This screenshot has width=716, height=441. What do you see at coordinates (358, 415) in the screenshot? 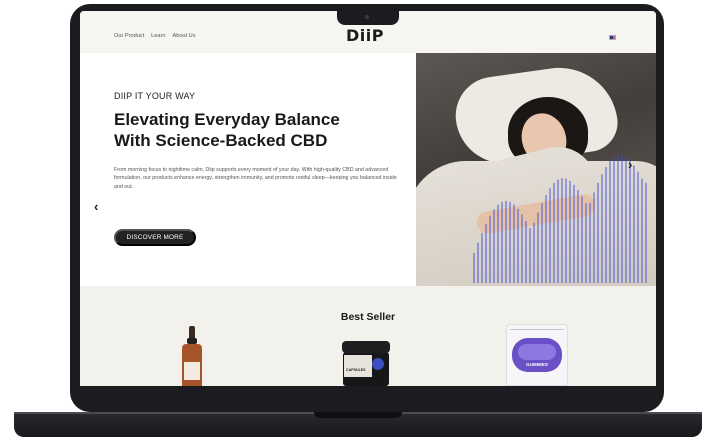
I see `base-groove` at bounding box center [358, 415].